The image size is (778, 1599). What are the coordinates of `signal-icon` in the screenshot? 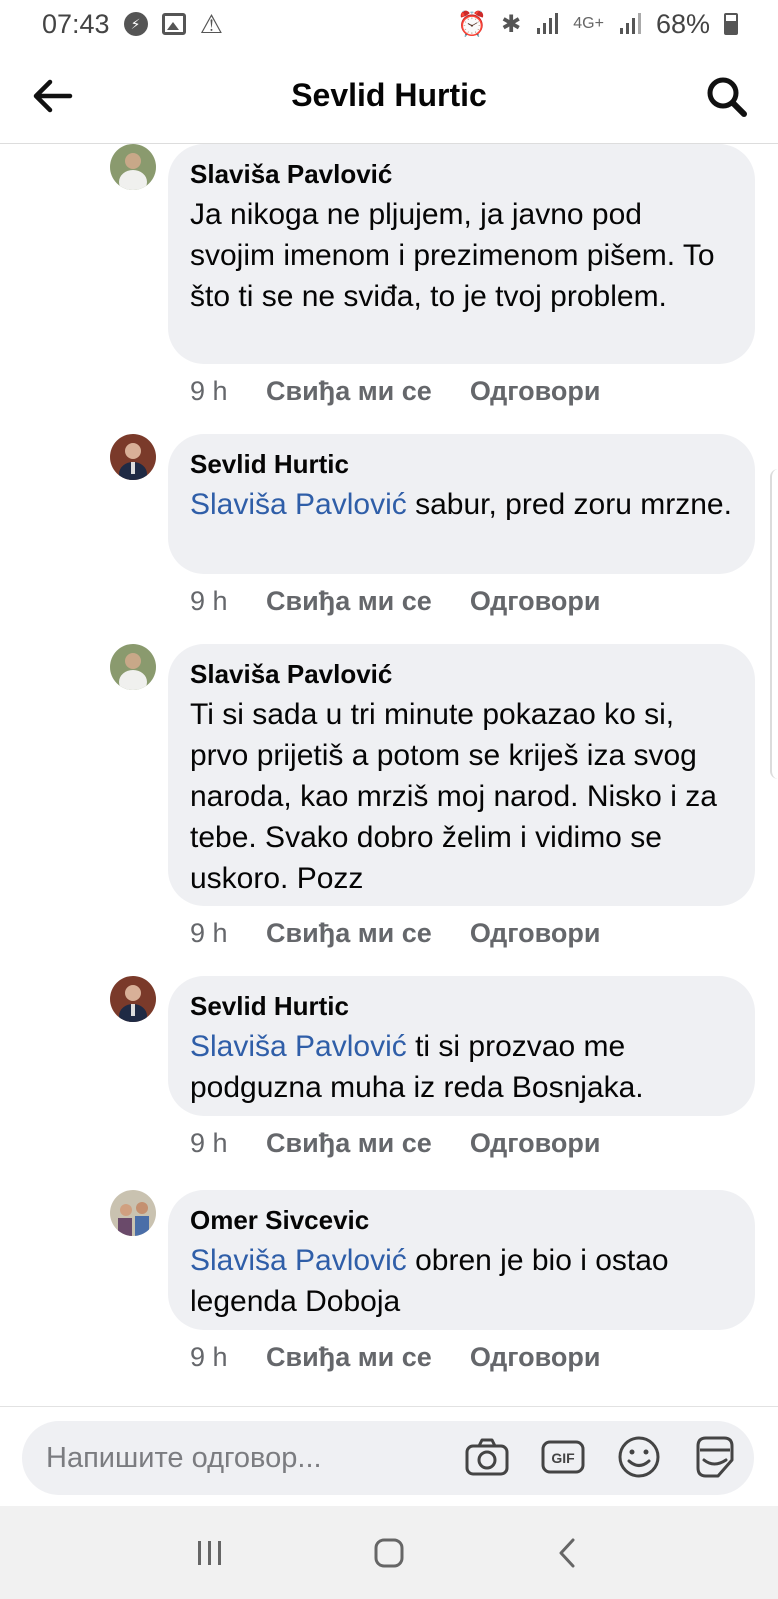 It's located at (547, 24).